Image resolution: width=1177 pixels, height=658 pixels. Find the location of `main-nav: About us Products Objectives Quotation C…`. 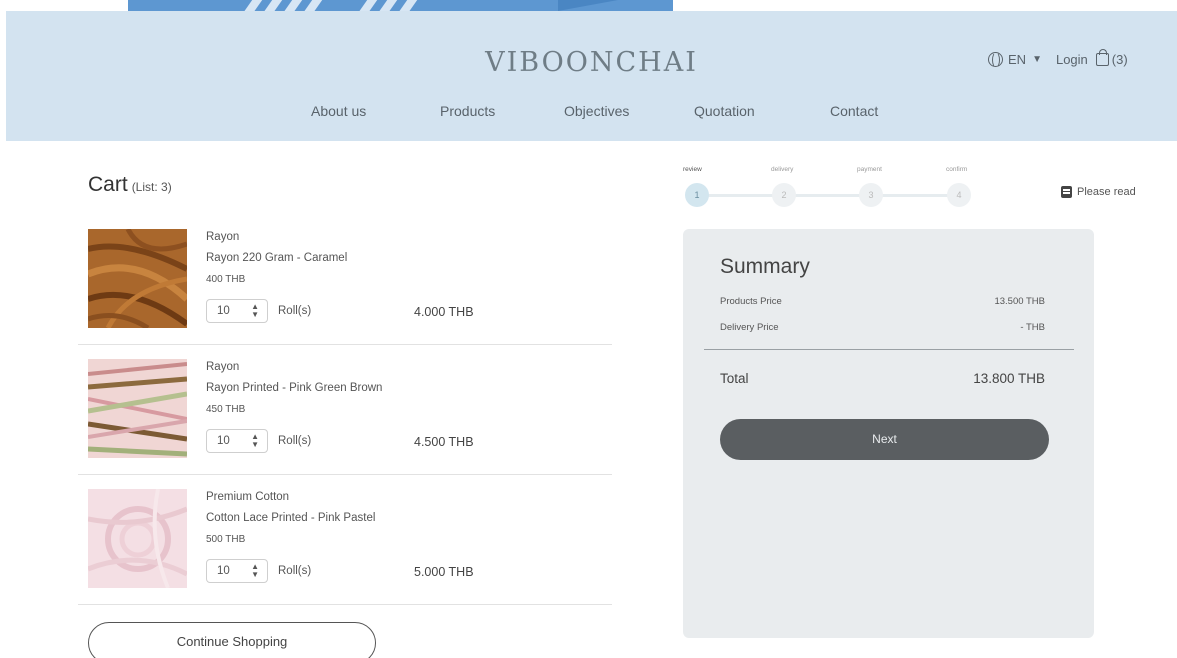

main-nav: About us Products Objectives Quotation C… is located at coordinates (591, 113).